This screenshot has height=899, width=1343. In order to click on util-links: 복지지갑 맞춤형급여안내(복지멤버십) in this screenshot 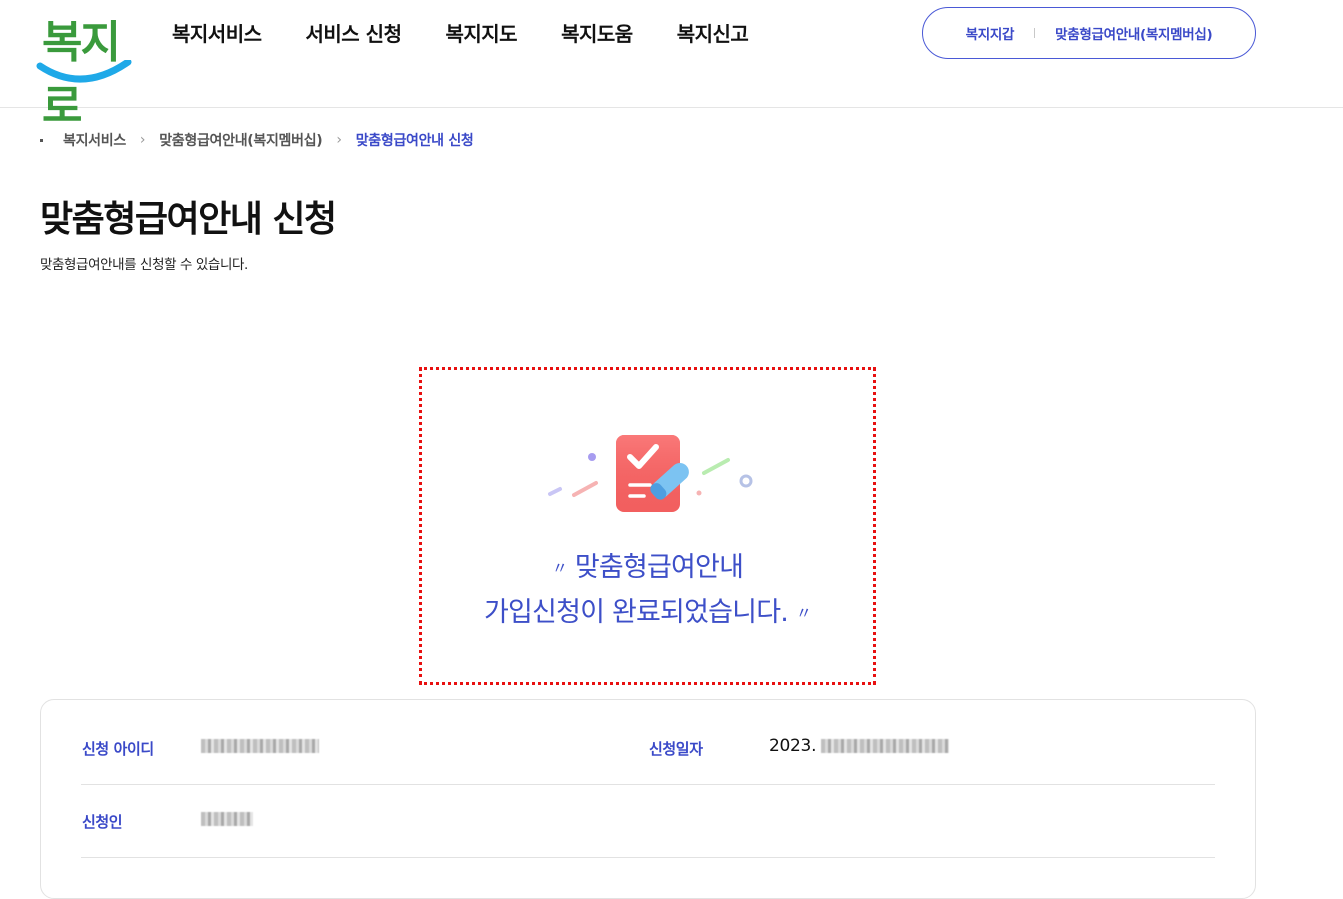, I will do `click(1089, 33)`.